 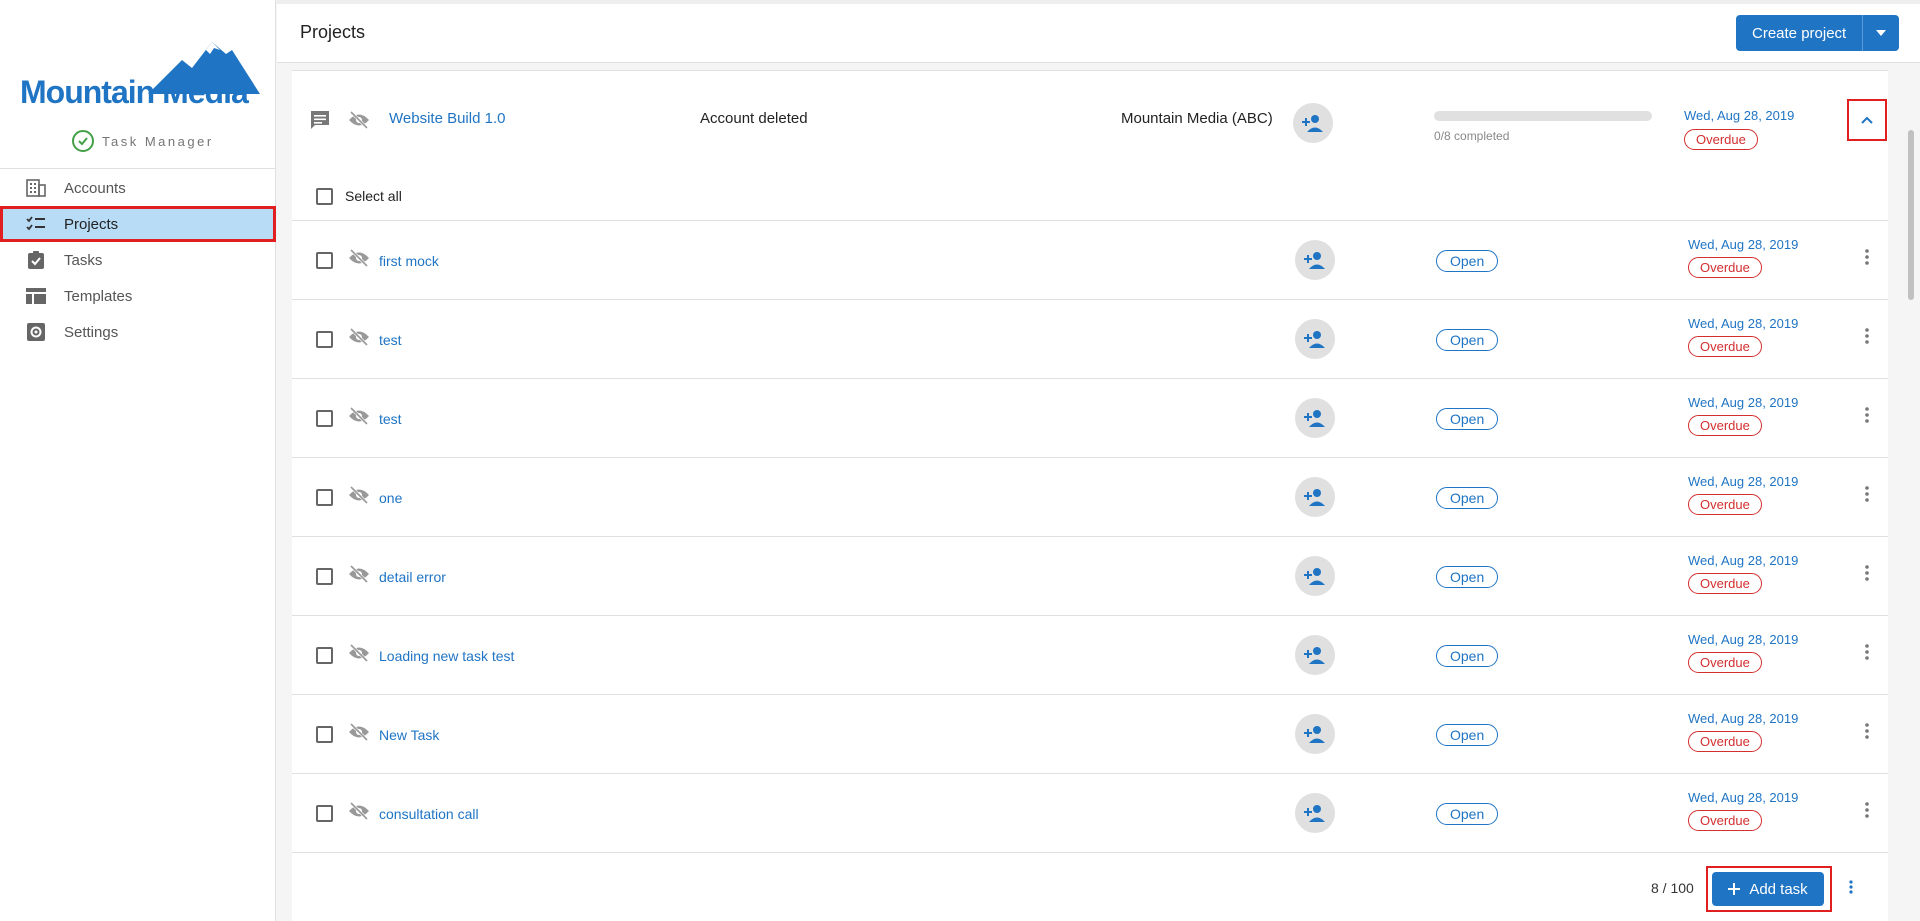 I want to click on check-circle-icon, so click(x=83, y=141).